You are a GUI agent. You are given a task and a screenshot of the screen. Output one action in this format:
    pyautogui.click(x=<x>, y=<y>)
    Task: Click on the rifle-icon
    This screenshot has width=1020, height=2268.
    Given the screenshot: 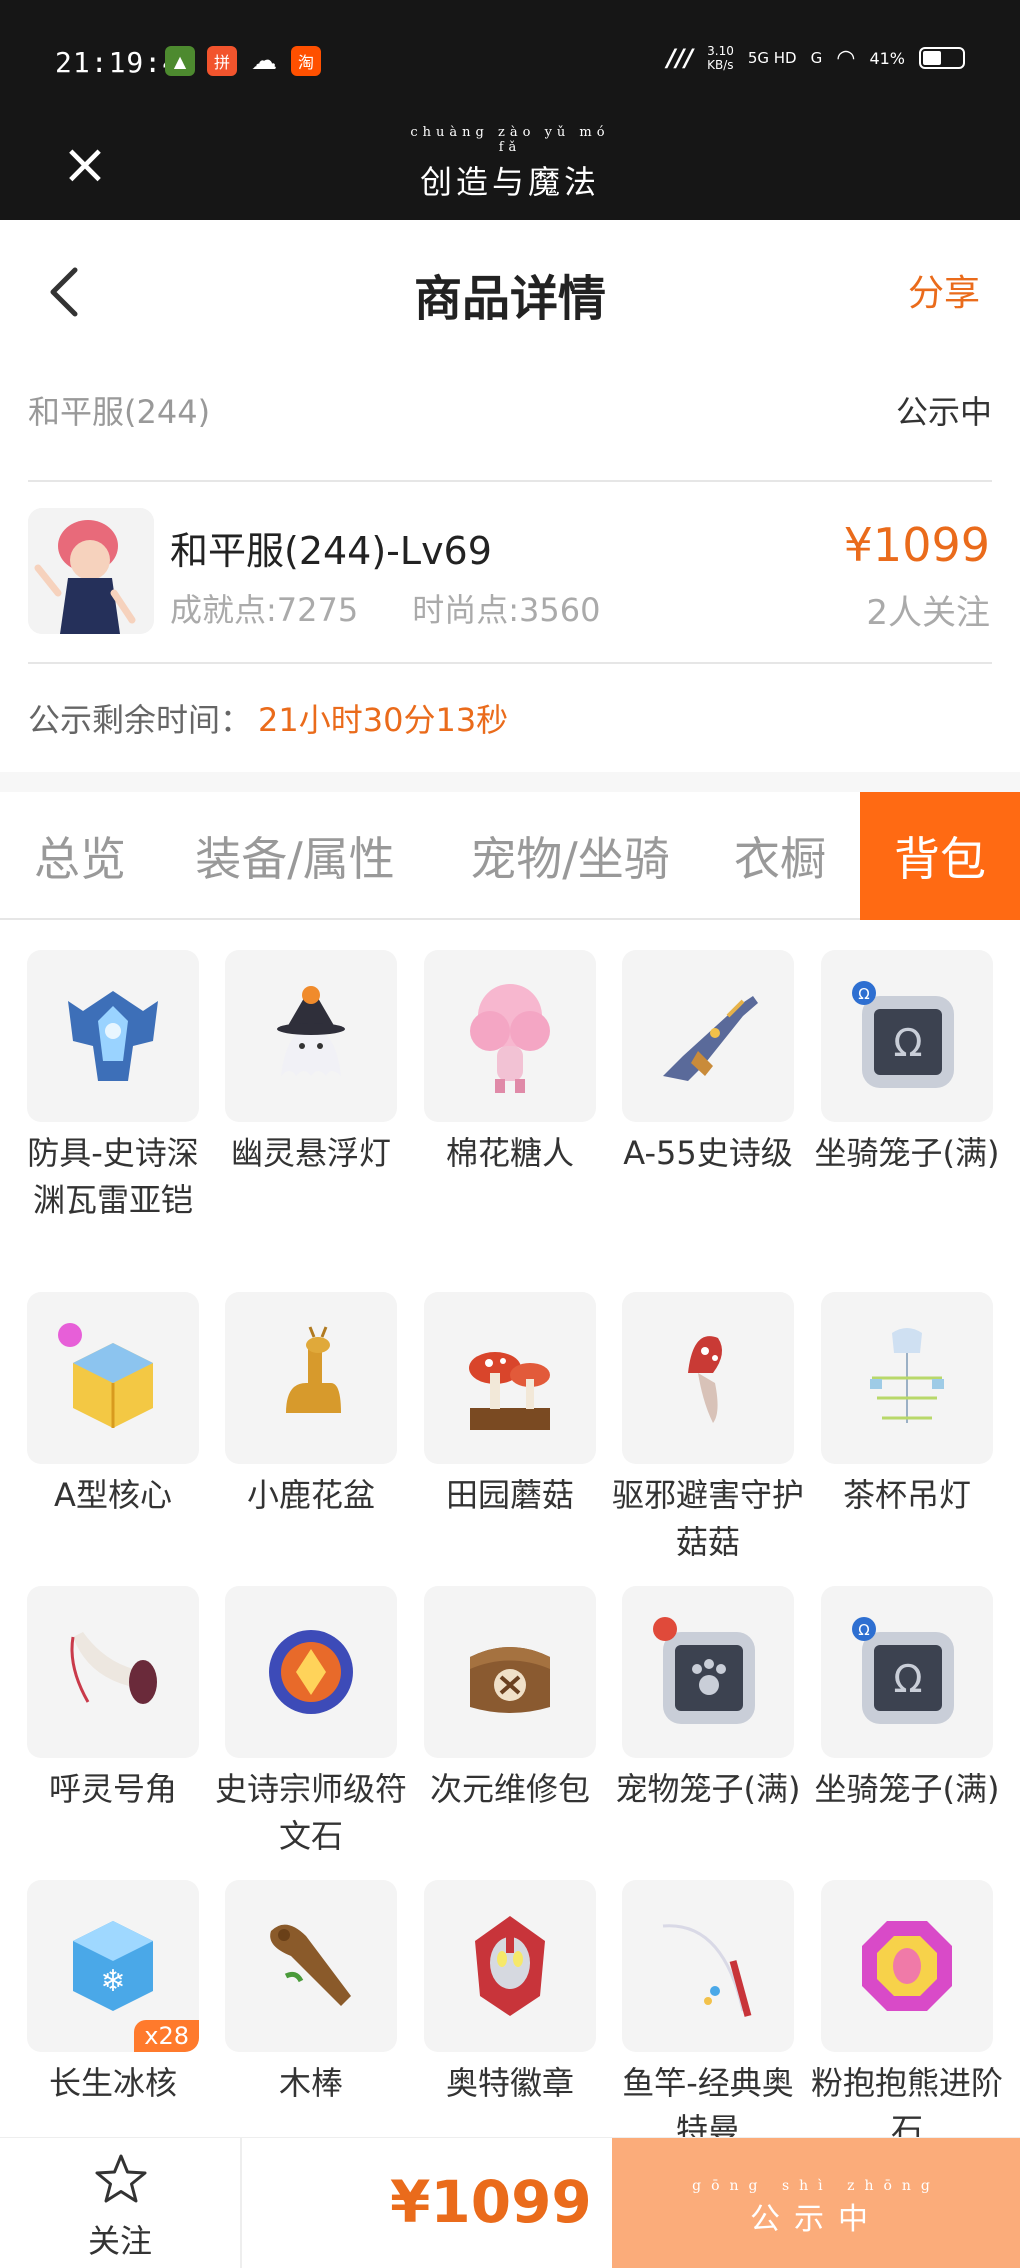 What is the action you would take?
    pyautogui.click(x=708, y=1036)
    